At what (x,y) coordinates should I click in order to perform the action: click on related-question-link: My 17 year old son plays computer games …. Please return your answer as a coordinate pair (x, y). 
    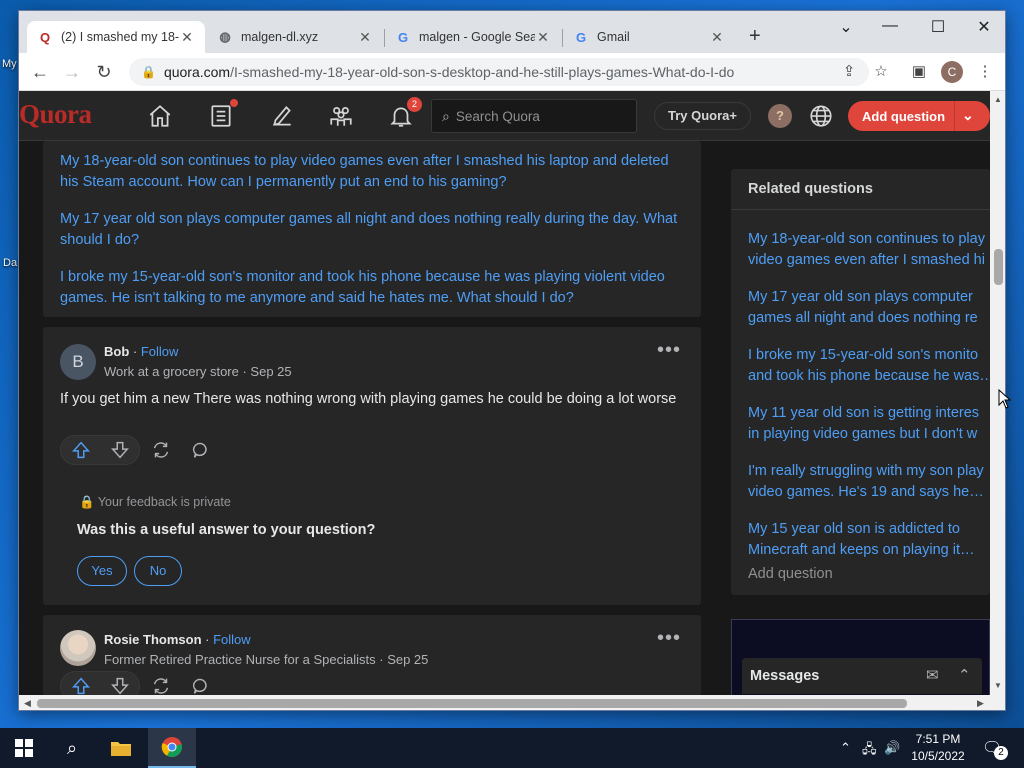
    Looking at the image, I should click on (370, 230).